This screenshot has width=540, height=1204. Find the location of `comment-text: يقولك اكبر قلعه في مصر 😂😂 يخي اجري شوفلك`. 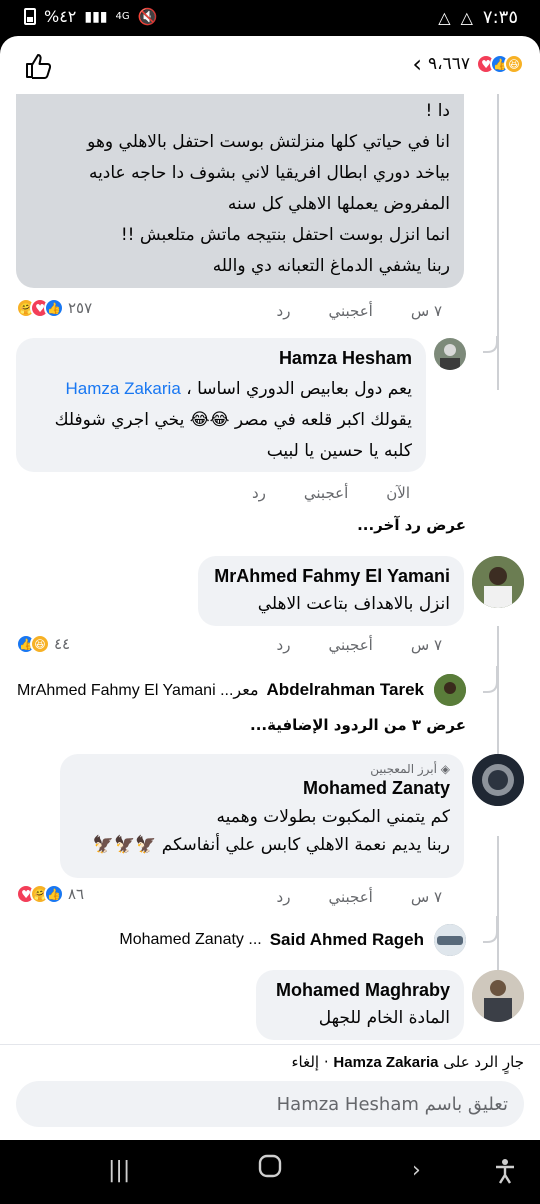

comment-text: يقولك اكبر قلعه في مصر 😂😂 يخي اجري شوفلك is located at coordinates (233, 420).